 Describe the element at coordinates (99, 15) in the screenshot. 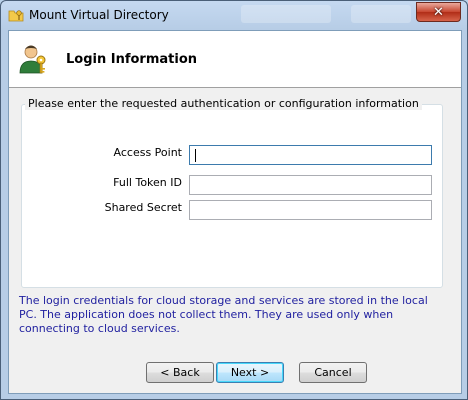

I see `window-title: Mount Virtual Directory` at that location.